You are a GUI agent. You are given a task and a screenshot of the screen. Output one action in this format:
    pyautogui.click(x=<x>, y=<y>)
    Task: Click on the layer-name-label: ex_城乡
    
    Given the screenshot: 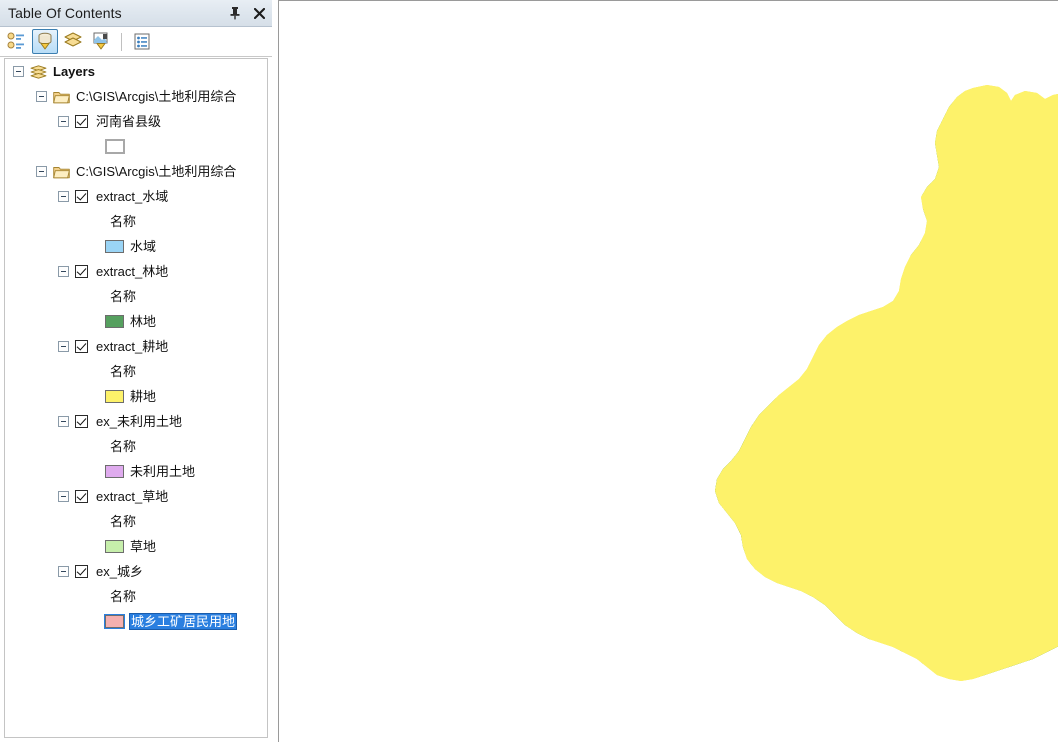 What is the action you would take?
    pyautogui.click(x=119, y=571)
    